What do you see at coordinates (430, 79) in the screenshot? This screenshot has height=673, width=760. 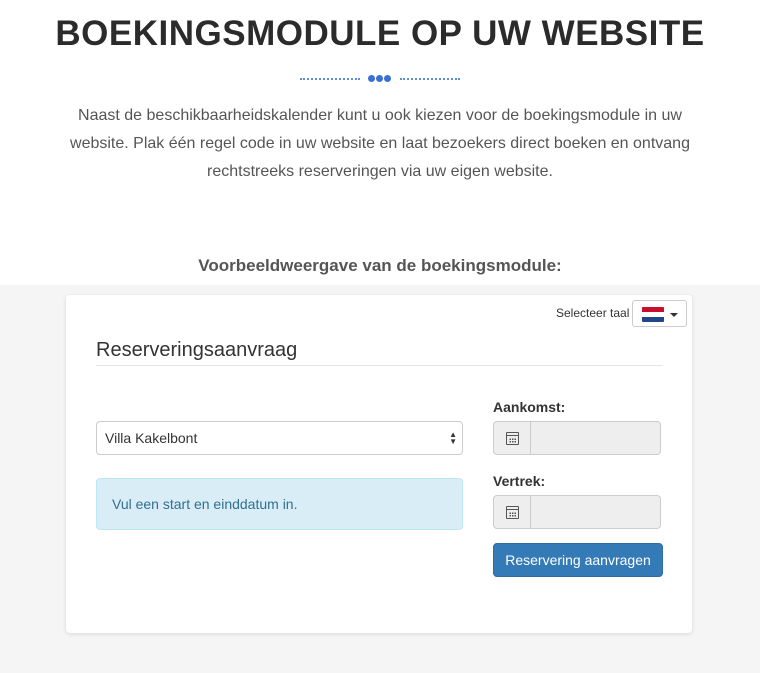 I see `divider-line-right` at bounding box center [430, 79].